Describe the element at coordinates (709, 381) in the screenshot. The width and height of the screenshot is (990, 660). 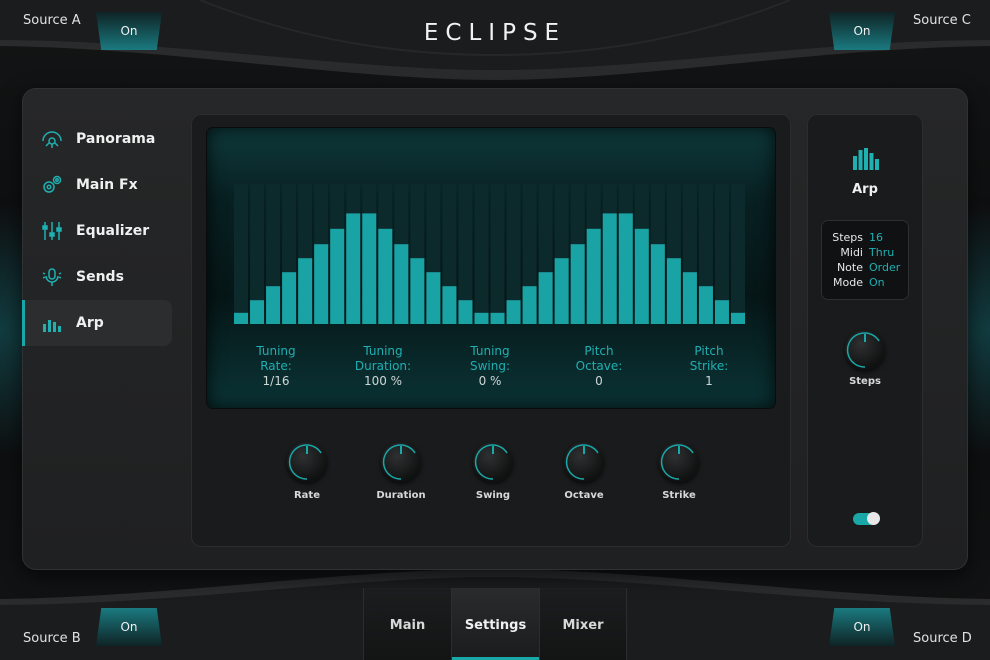
I see `param-value: 1` at that location.